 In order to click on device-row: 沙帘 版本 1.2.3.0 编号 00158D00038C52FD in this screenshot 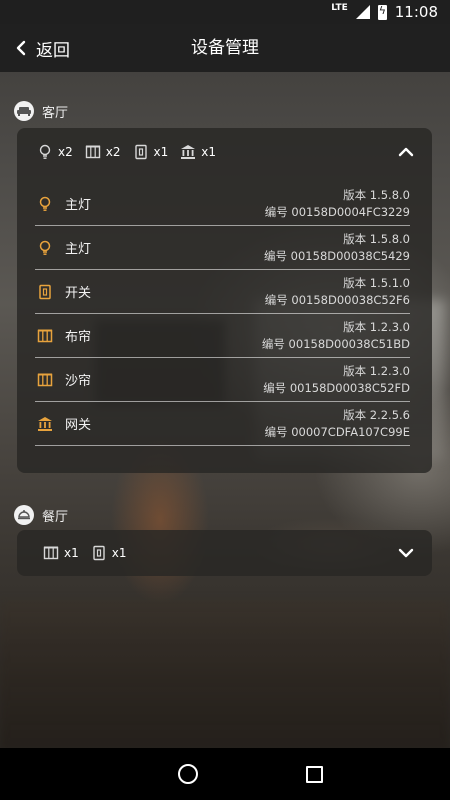, I will do `click(222, 380)`.